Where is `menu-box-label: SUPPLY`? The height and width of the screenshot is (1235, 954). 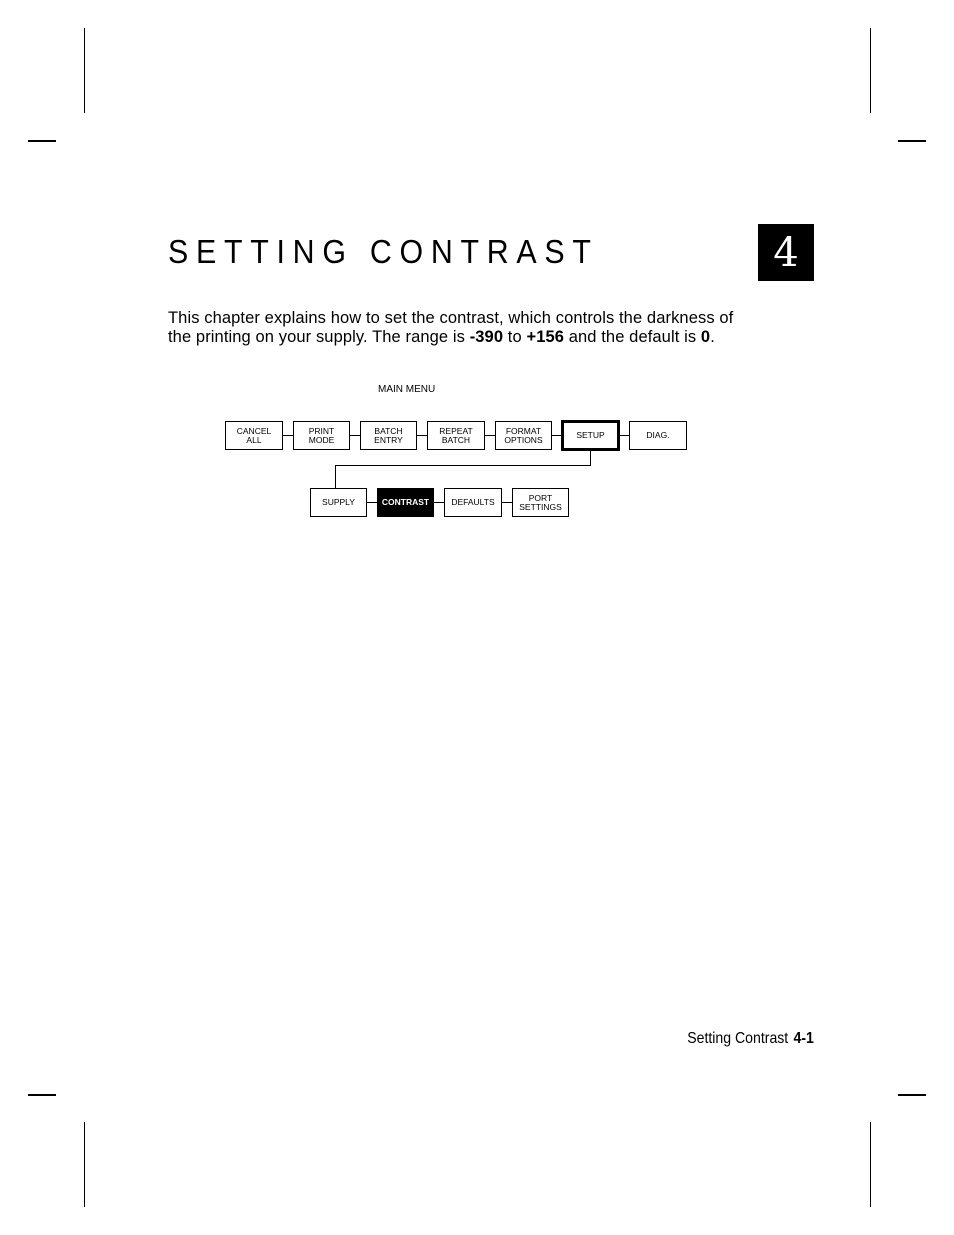 menu-box-label: SUPPLY is located at coordinates (338, 502).